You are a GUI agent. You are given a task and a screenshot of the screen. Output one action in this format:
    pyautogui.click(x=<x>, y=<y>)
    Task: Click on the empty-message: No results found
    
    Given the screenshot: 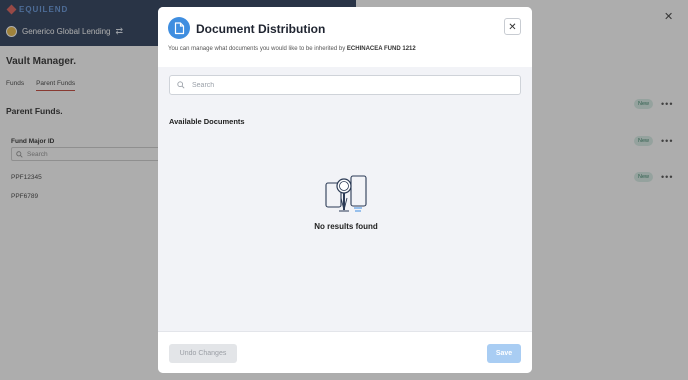 What is the action you would take?
    pyautogui.click(x=346, y=226)
    